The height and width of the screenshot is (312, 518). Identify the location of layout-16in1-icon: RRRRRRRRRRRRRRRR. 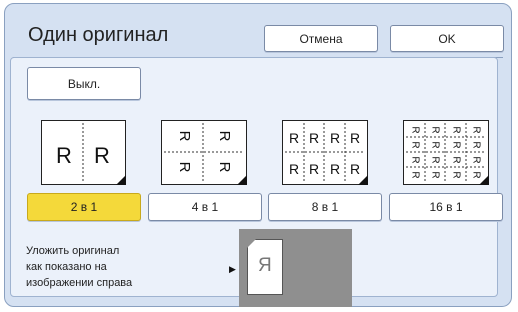
(446, 152).